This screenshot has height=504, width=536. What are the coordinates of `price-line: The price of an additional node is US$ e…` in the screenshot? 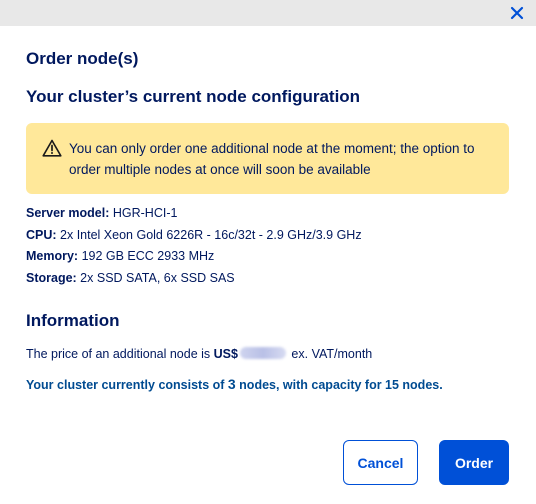 It's located at (199, 354).